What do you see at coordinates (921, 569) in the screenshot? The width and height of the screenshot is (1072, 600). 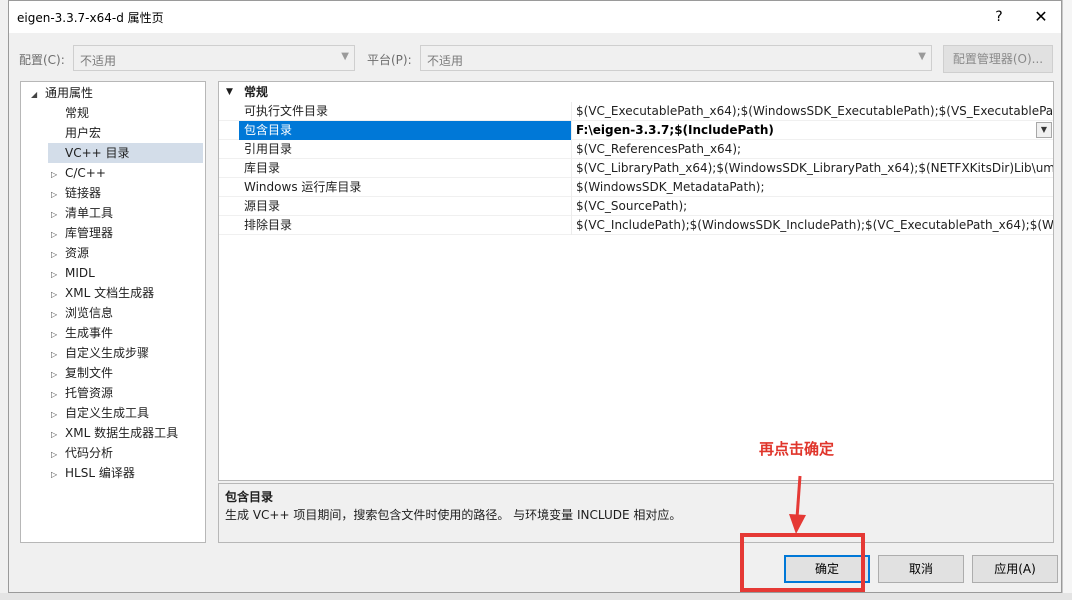 I see `cancel-button: 取消` at bounding box center [921, 569].